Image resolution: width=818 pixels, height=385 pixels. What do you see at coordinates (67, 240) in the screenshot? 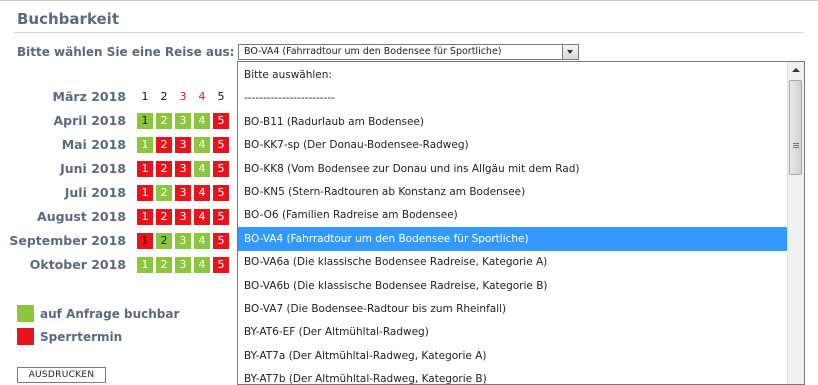
I see `month-label: September 2018` at bounding box center [67, 240].